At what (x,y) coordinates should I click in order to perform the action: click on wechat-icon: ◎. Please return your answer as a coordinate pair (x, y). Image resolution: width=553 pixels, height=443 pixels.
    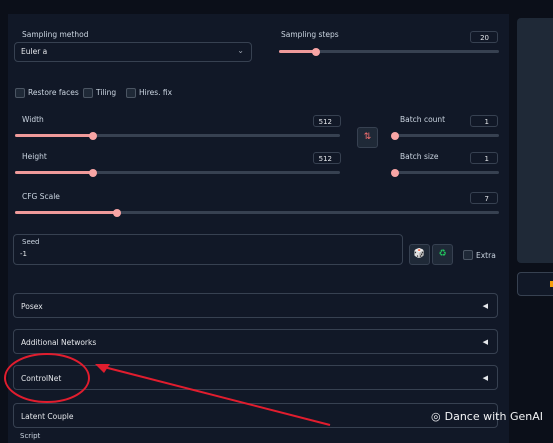
    Looking at the image, I should click on (436, 416).